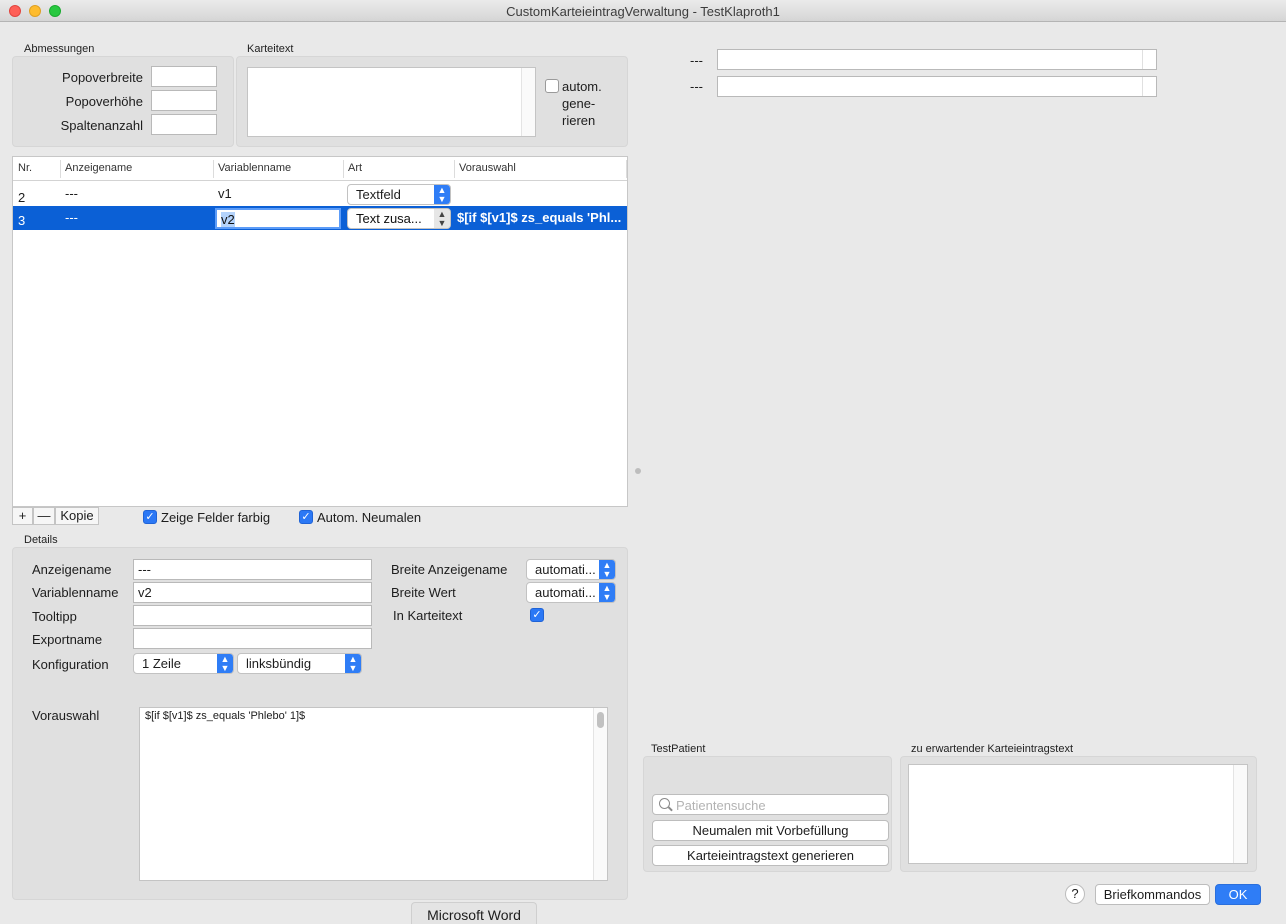 Image resolution: width=1286 pixels, height=924 pixels. Describe the element at coordinates (228, 219) in the screenshot. I see `variablenname-edit-value: v2` at that location.